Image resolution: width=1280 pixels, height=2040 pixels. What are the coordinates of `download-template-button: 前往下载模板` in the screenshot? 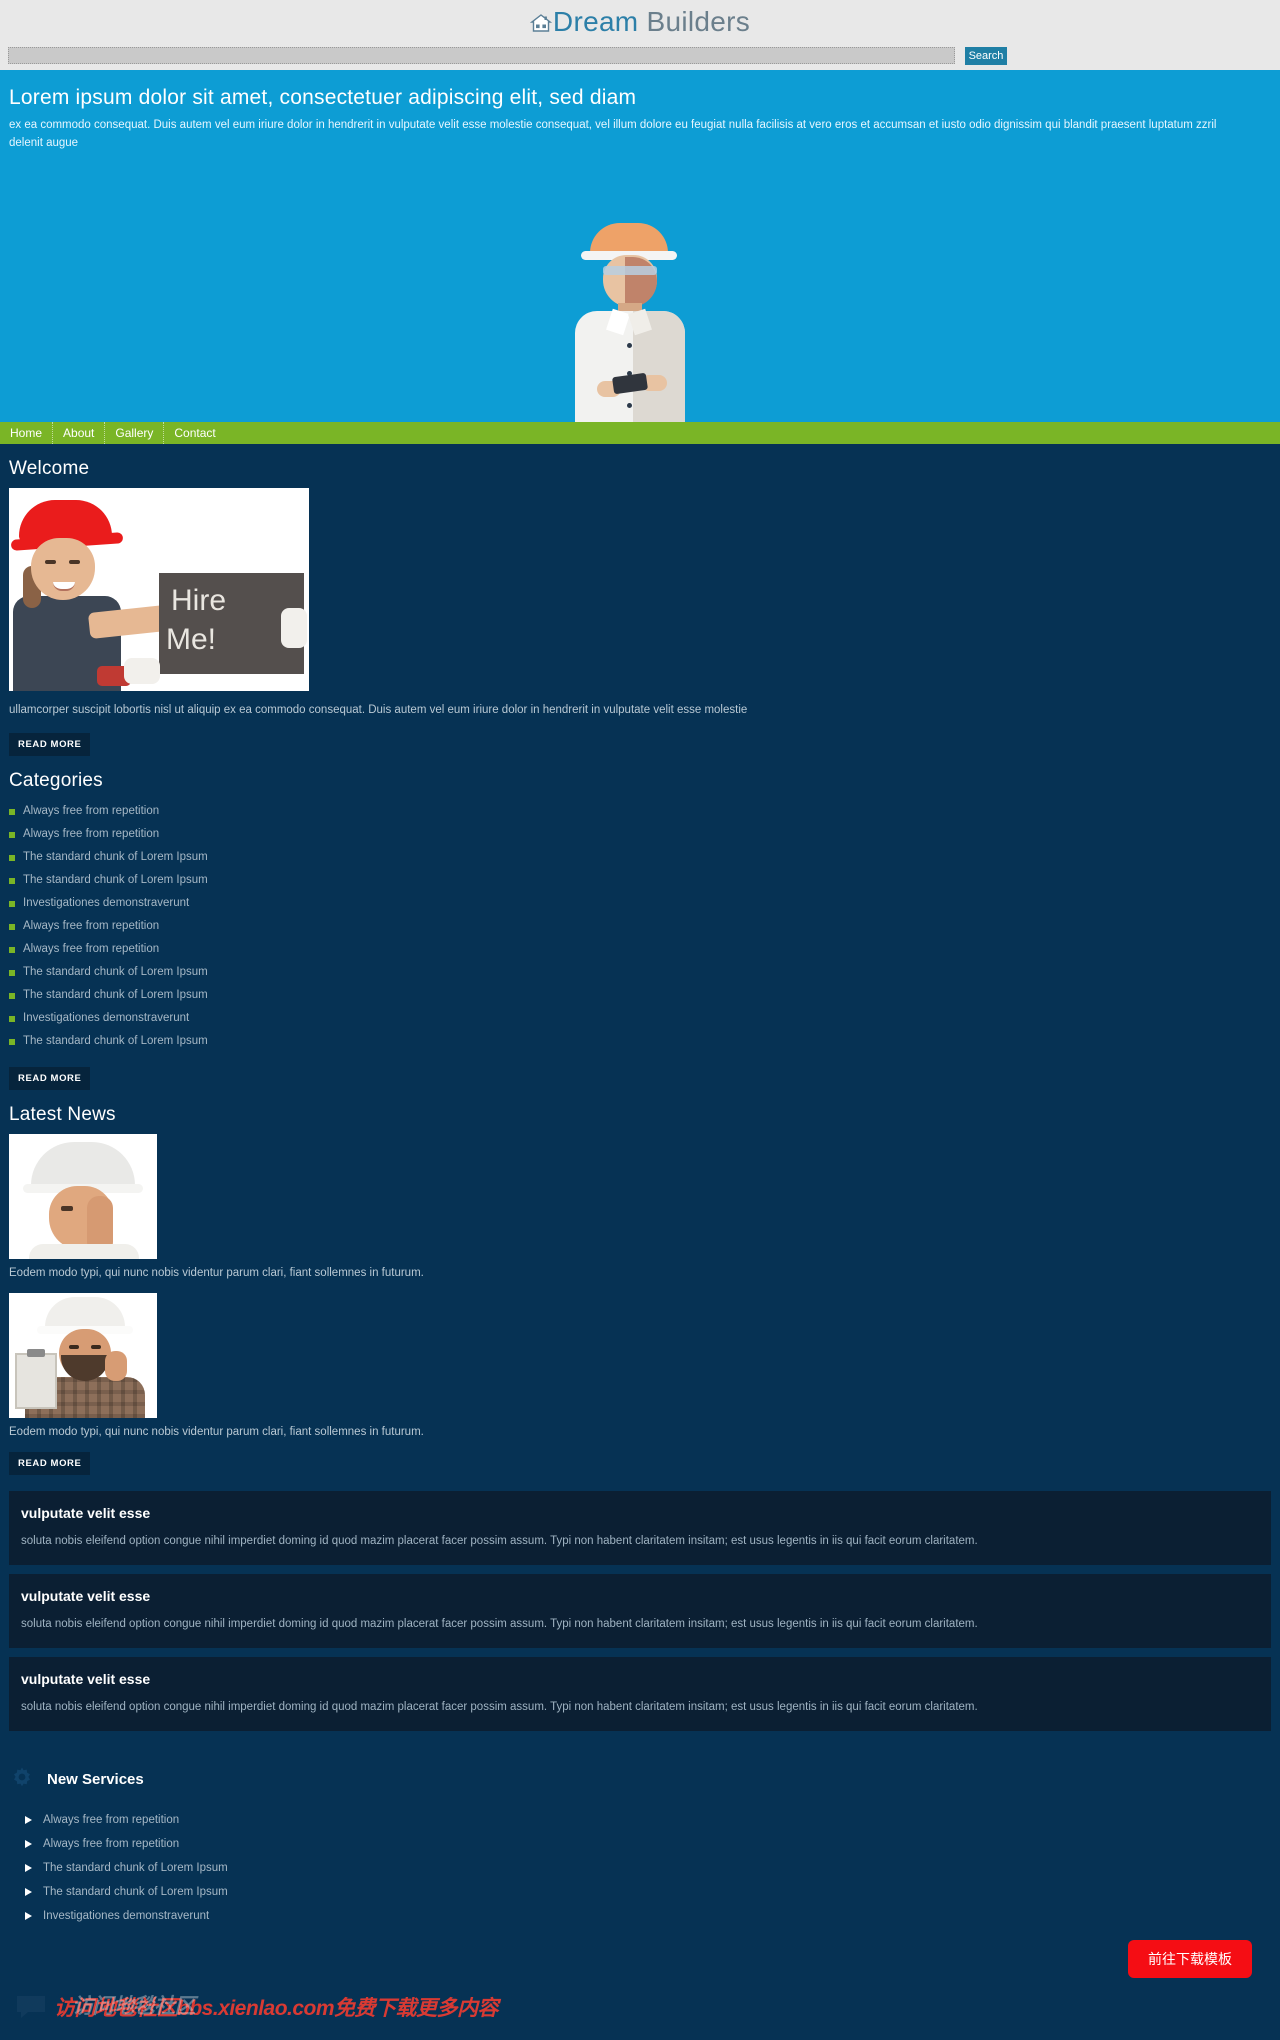 It's located at (1190, 1959).